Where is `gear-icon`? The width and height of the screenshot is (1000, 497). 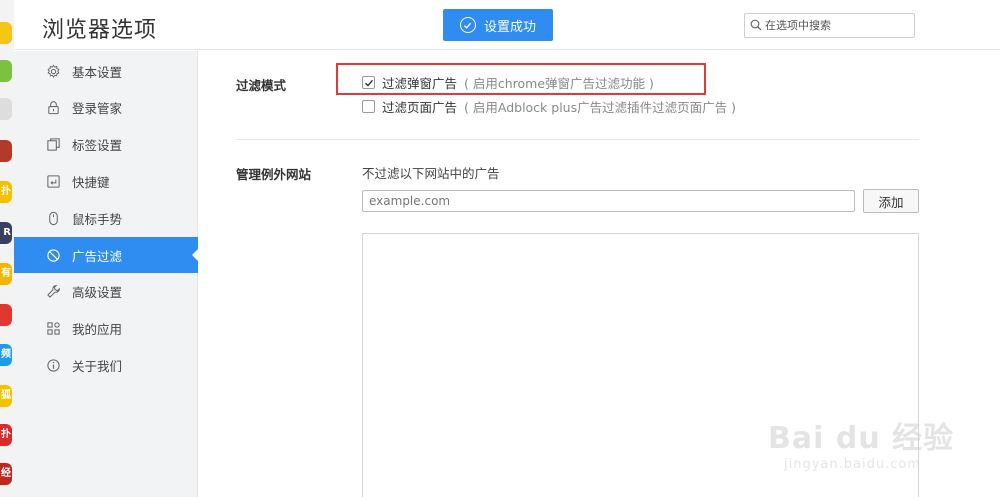 gear-icon is located at coordinates (53, 71).